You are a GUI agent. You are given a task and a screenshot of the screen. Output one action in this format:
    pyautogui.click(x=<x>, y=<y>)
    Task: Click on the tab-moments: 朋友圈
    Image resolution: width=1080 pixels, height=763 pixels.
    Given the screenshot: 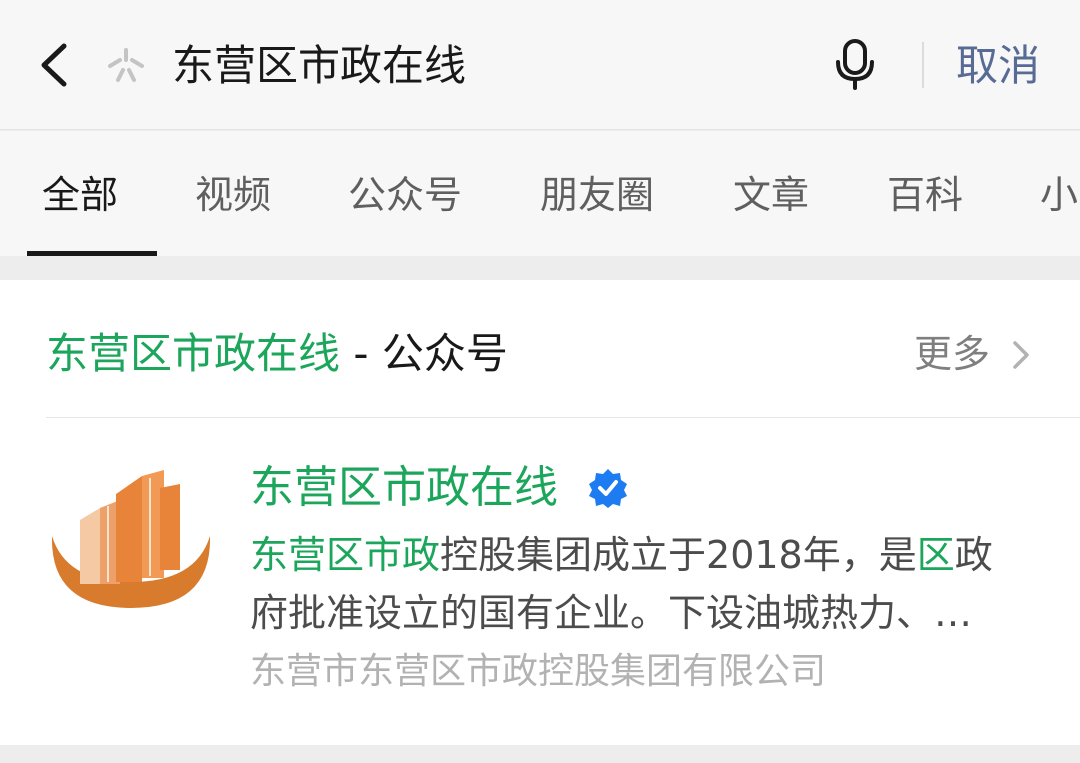 What is the action you would take?
    pyautogui.click(x=597, y=195)
    